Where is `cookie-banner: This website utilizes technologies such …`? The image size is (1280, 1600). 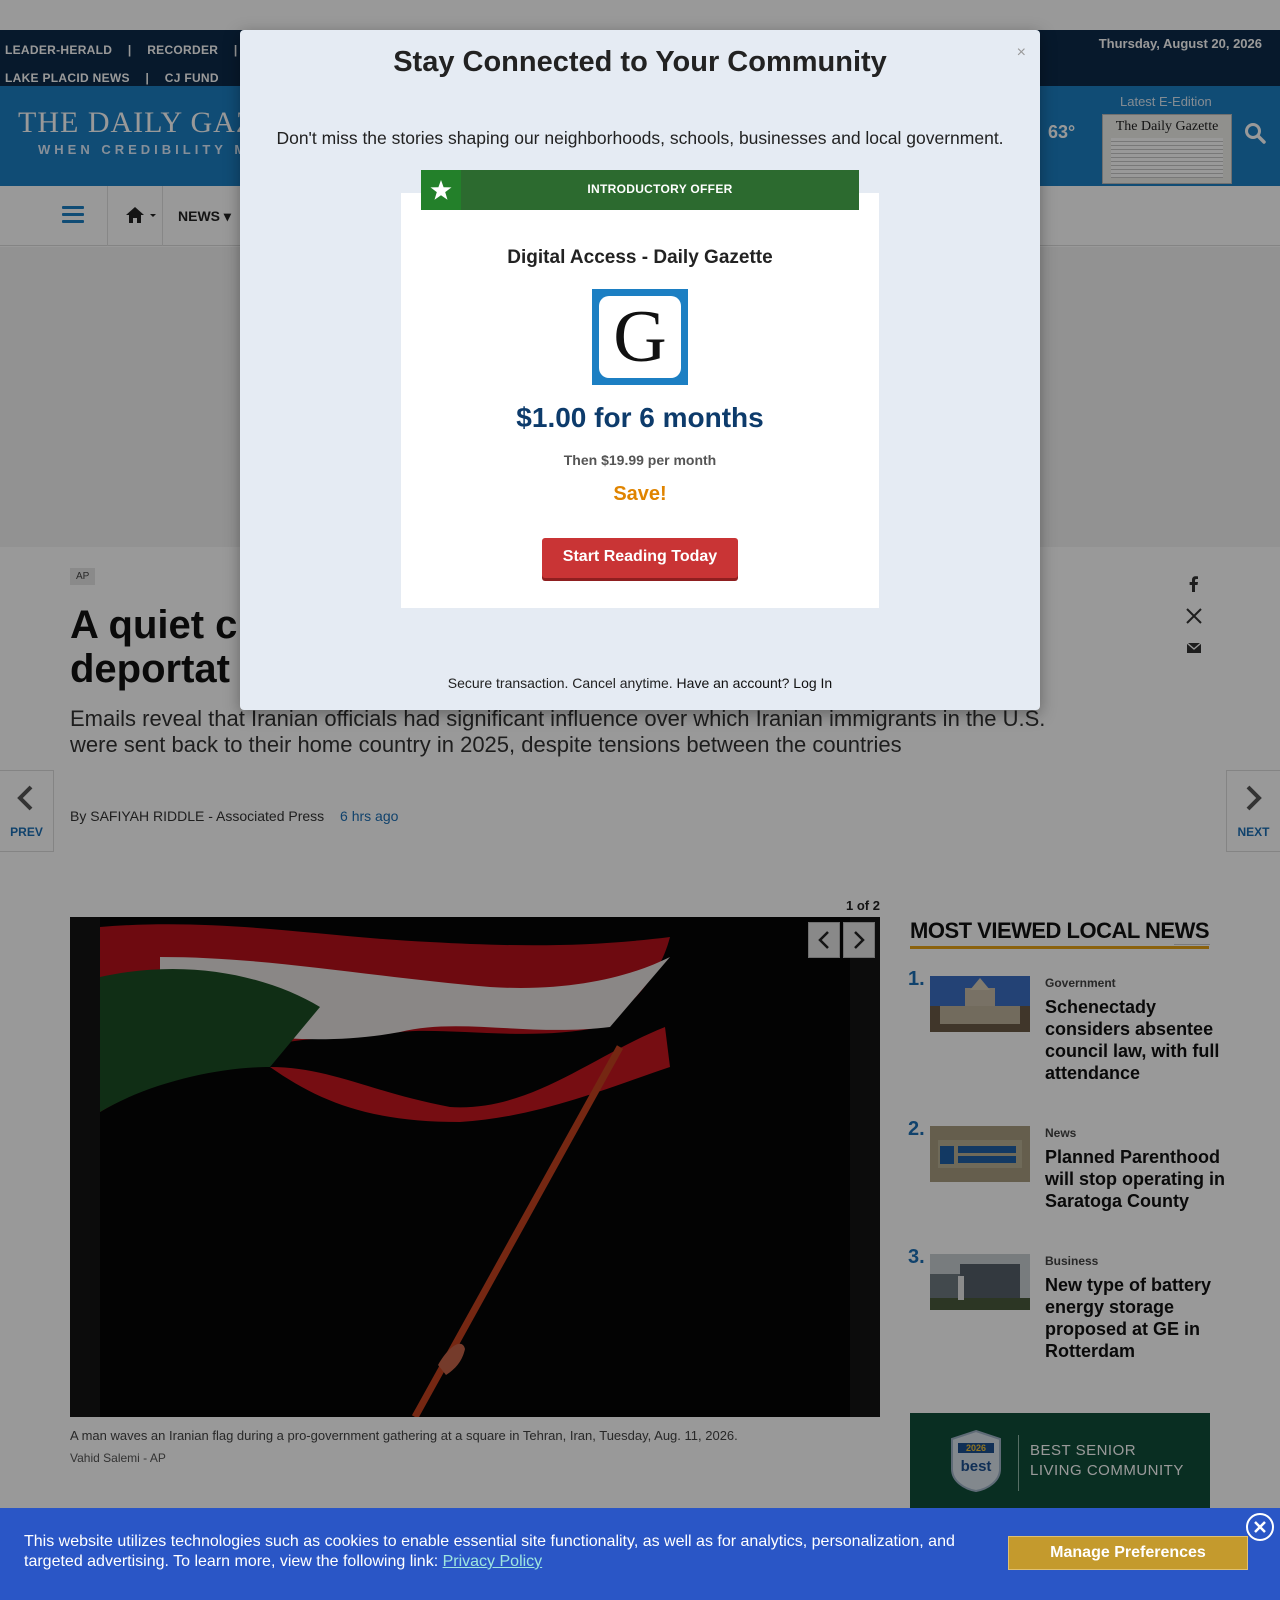
cookie-banner: This website utilizes technologies such … is located at coordinates (640, 1554).